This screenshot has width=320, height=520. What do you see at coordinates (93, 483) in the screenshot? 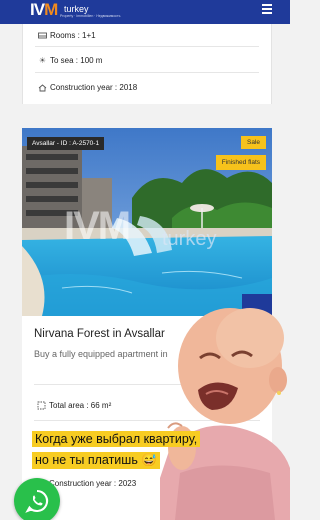
I see `feature-construction-year-text: Construction year : 2023` at bounding box center [93, 483].